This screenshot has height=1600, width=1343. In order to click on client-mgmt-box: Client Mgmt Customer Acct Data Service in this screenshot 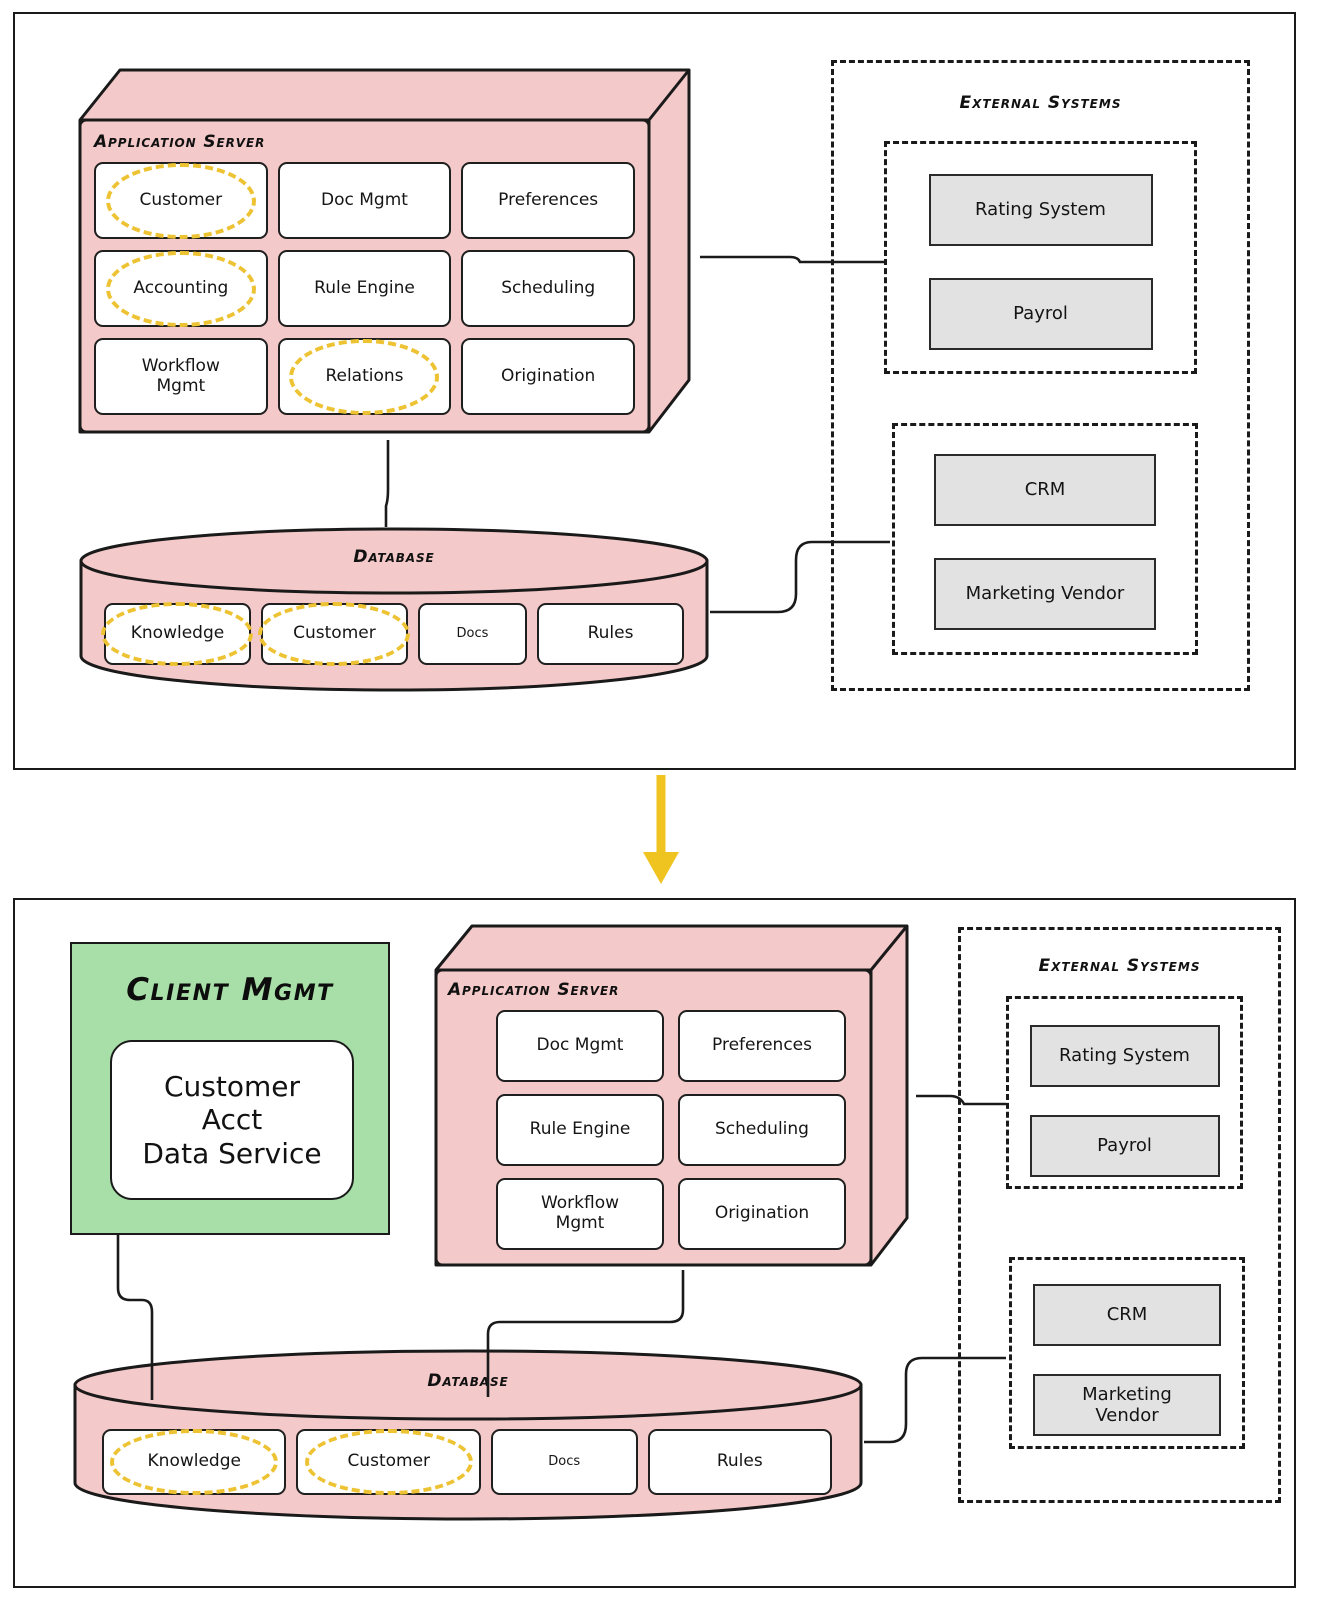, I will do `click(230, 1088)`.